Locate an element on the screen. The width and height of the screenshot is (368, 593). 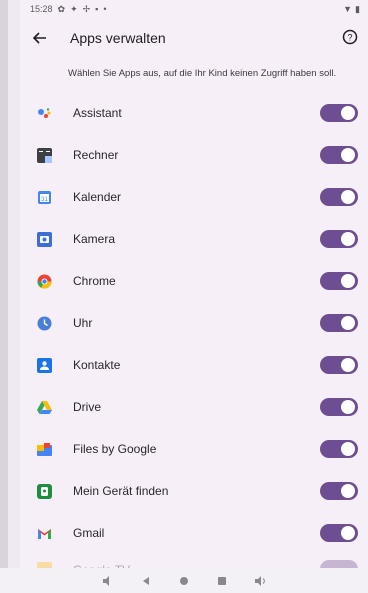
list-item: Gmail is located at coordinates (194, 533).